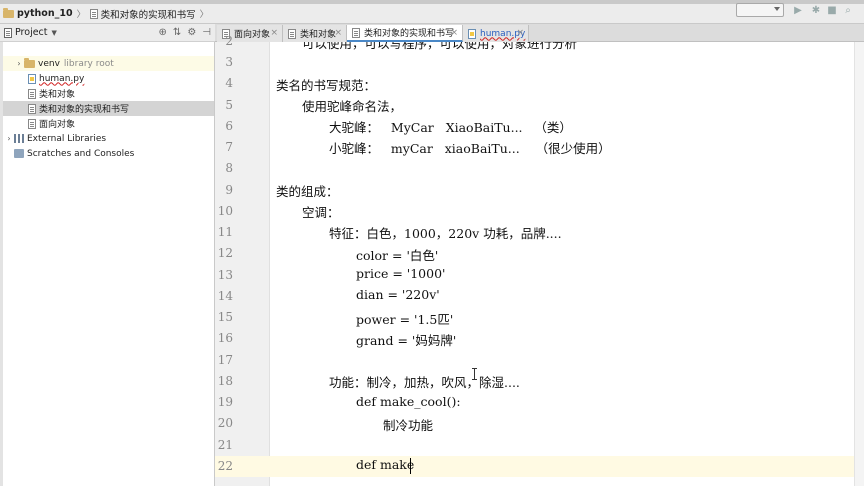 The height and width of the screenshot is (486, 864). What do you see at coordinates (54, 33) in the screenshot?
I see `chevron-down-icon: ▼` at bounding box center [54, 33].